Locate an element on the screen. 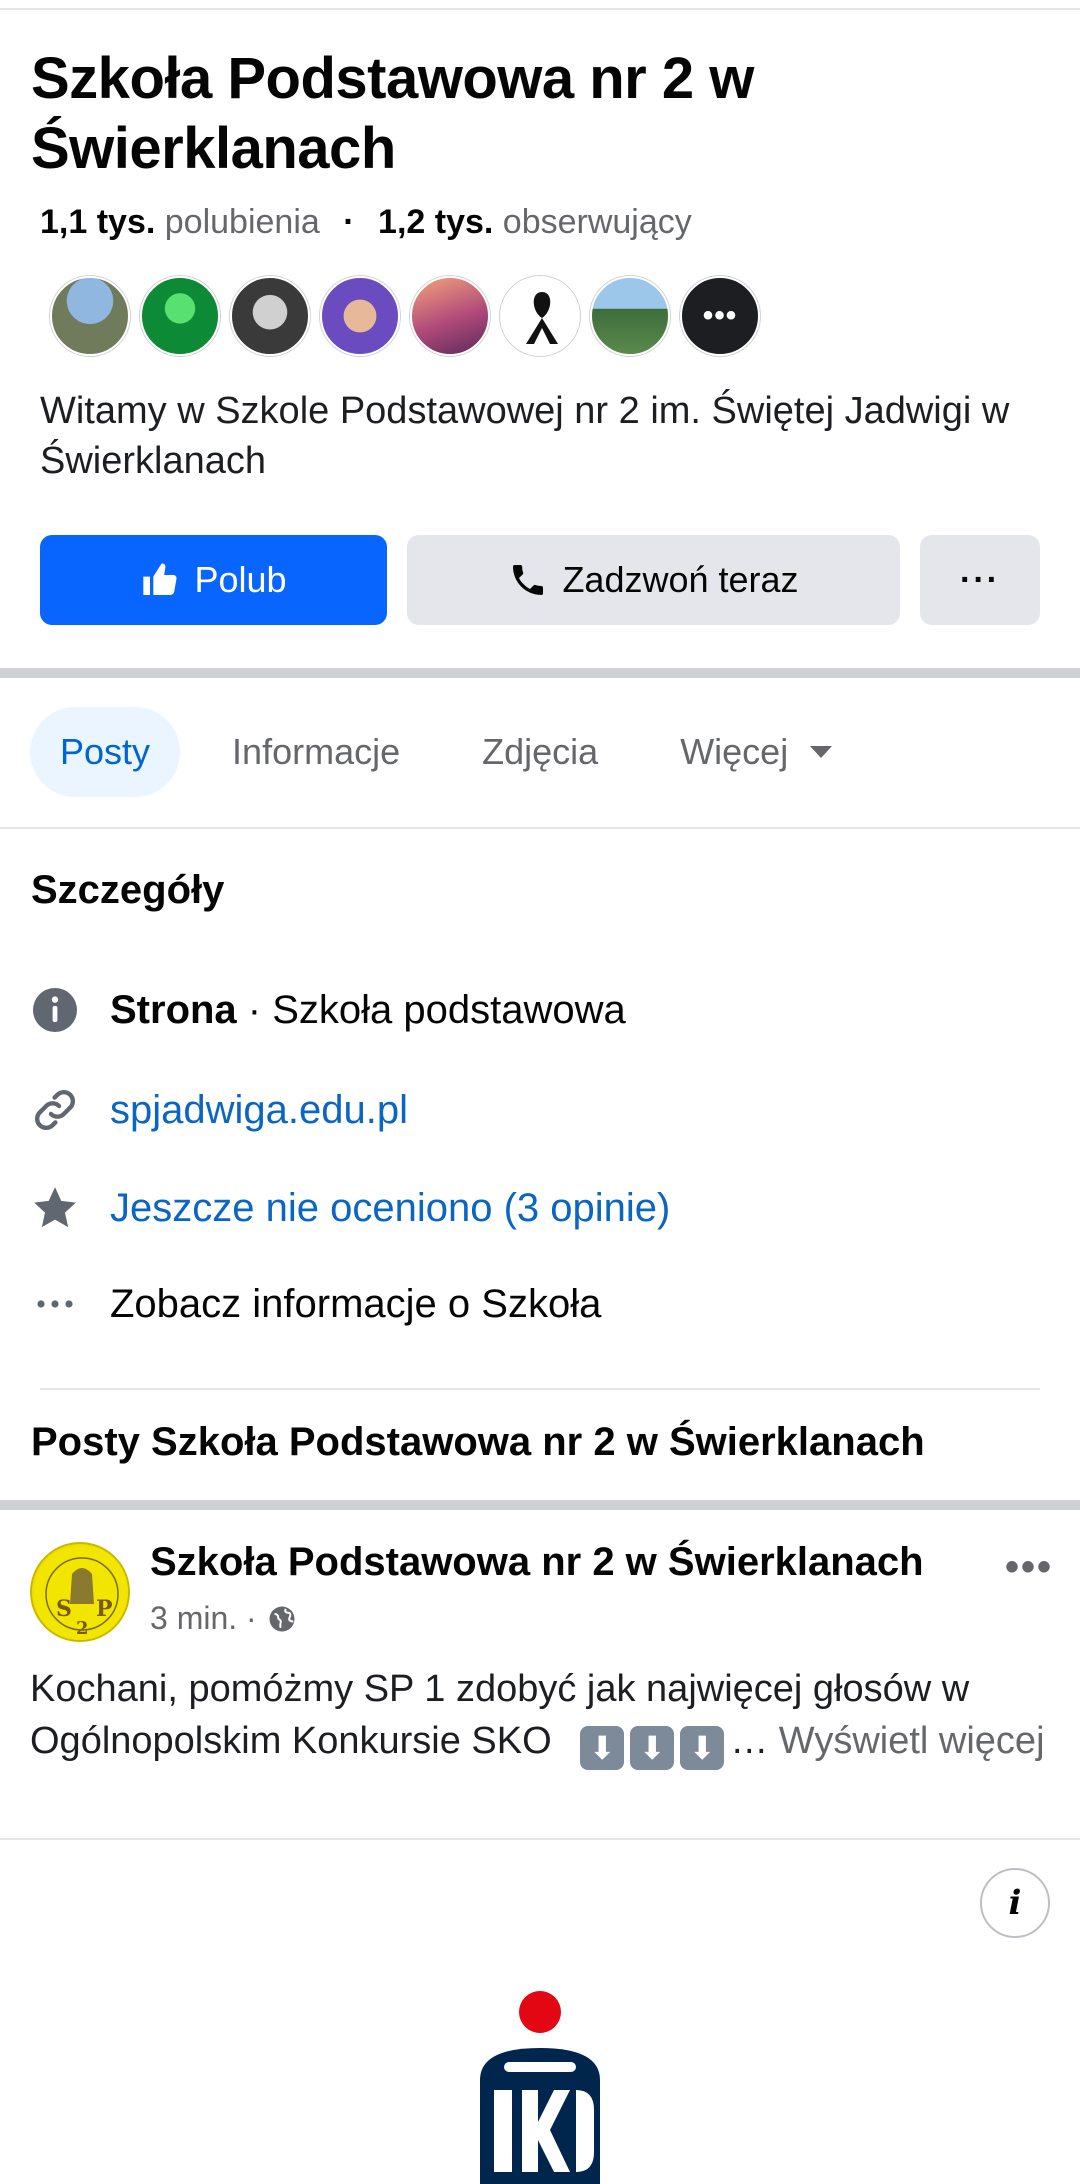 Image resolution: width=1080 pixels, height=2184 pixels. phone-icon is located at coordinates (528, 580).